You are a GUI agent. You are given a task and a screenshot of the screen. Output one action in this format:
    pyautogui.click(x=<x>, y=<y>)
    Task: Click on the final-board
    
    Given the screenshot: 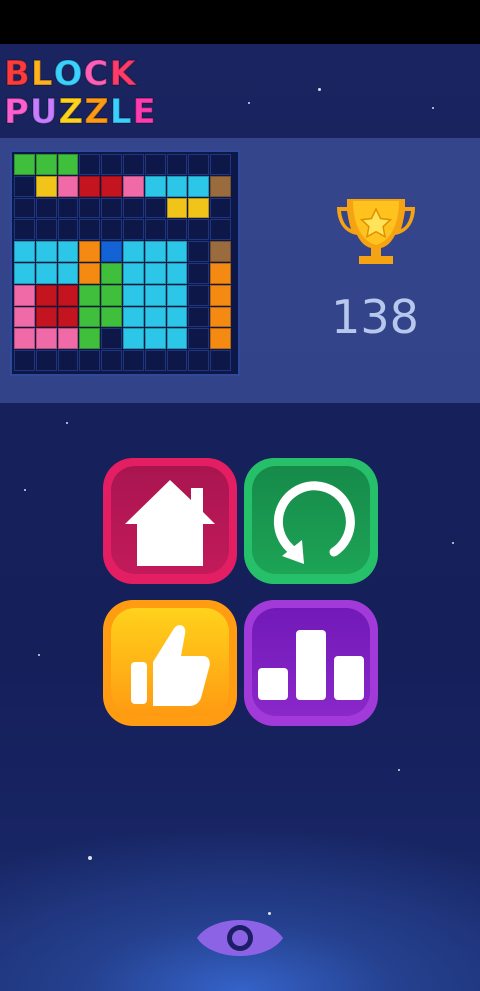 What is the action you would take?
    pyautogui.click(x=125, y=263)
    